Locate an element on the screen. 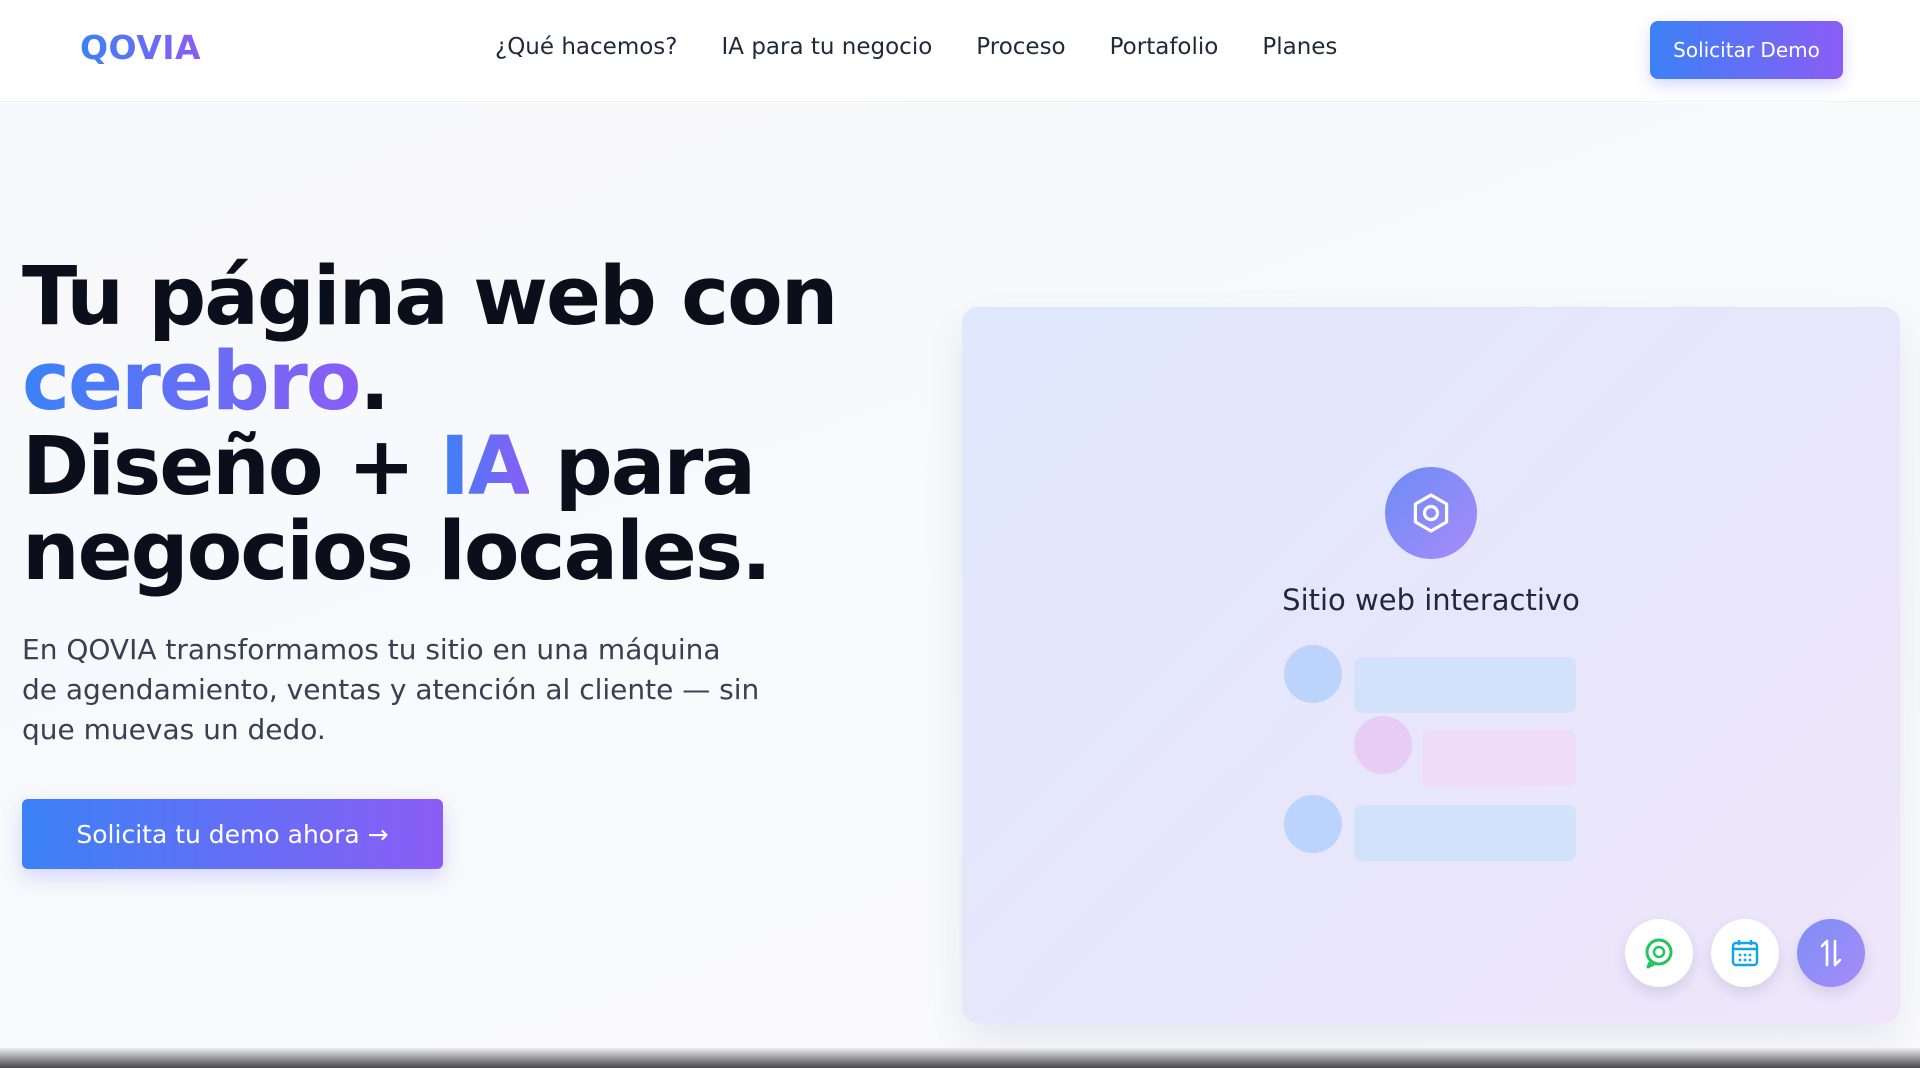  hero-demo-button: Solicita tu demo ahora → is located at coordinates (232, 834).